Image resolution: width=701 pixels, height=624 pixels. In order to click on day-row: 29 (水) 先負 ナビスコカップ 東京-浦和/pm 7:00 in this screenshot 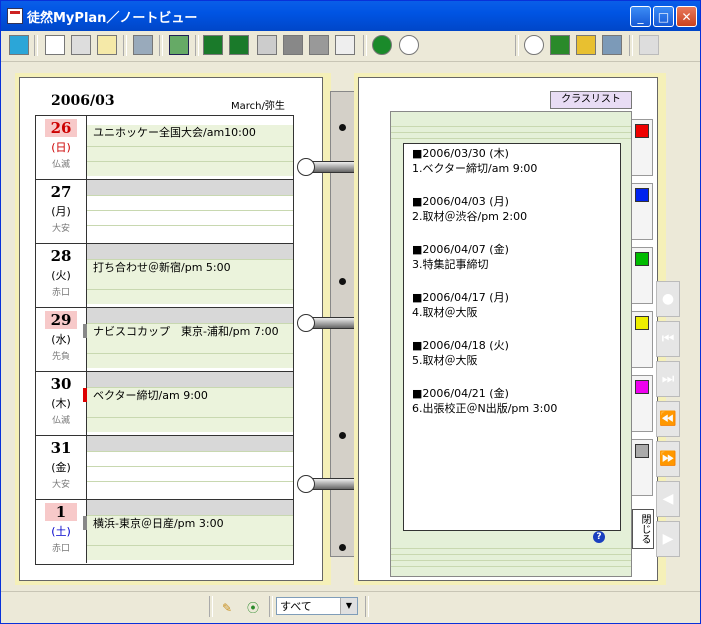, I will do `click(164, 340)`.